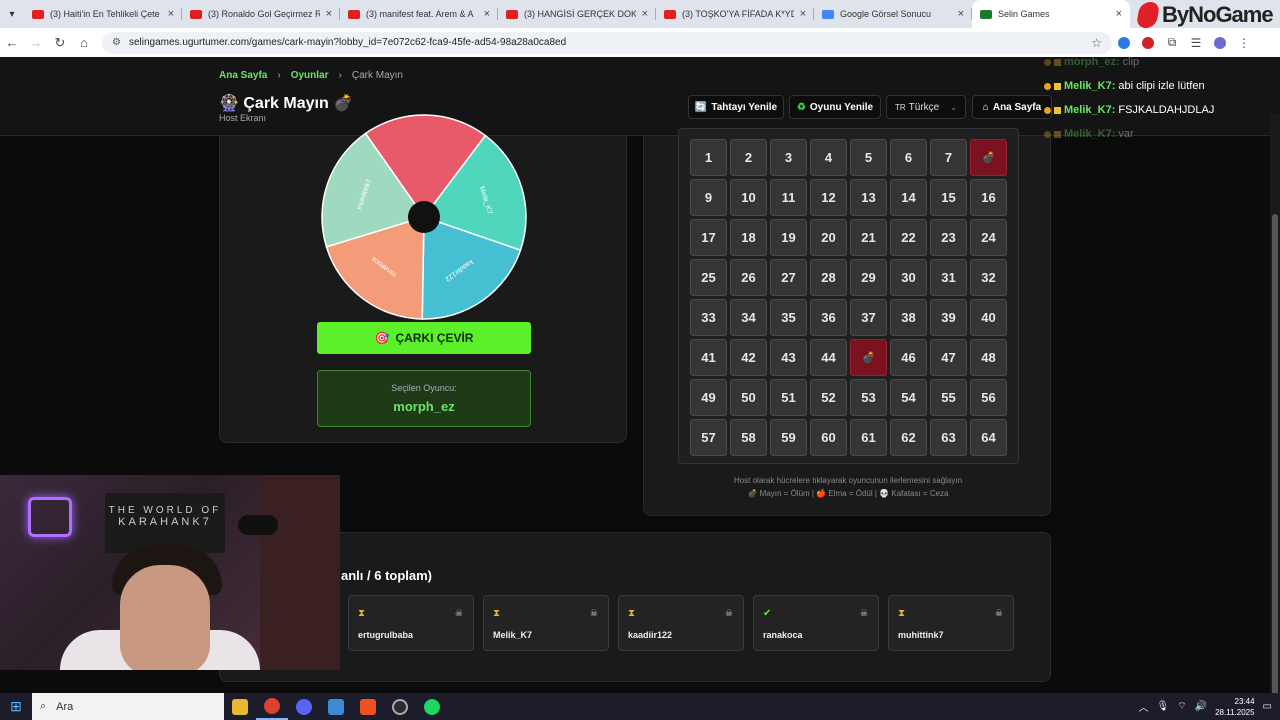 Image resolution: width=1280 pixels, height=720 pixels. I want to click on grid-cell: 19, so click(788, 237).